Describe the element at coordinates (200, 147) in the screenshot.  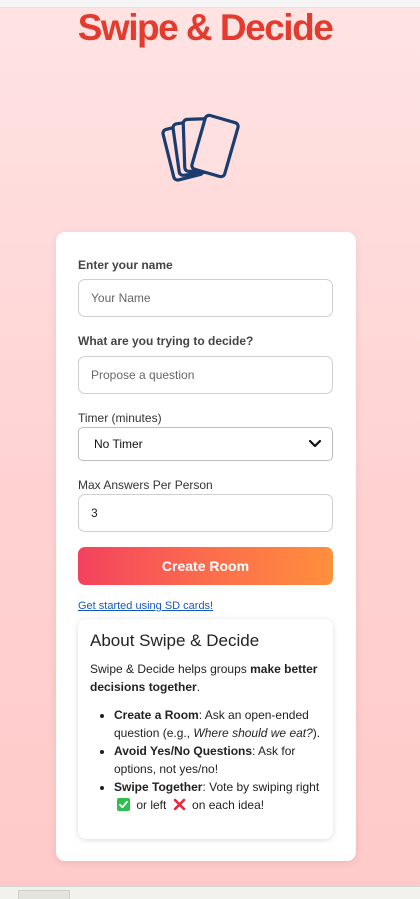
I see `cards-icon` at that location.